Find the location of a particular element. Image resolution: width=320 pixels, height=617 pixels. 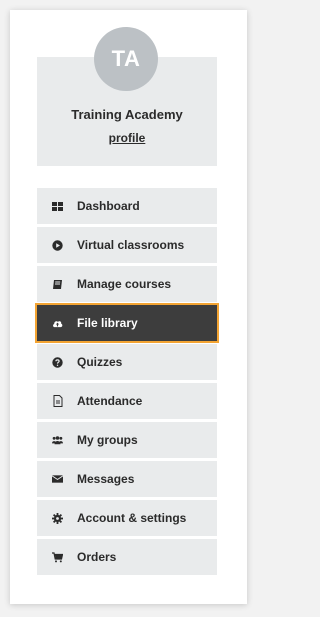

play-circle-icon is located at coordinates (57, 245).